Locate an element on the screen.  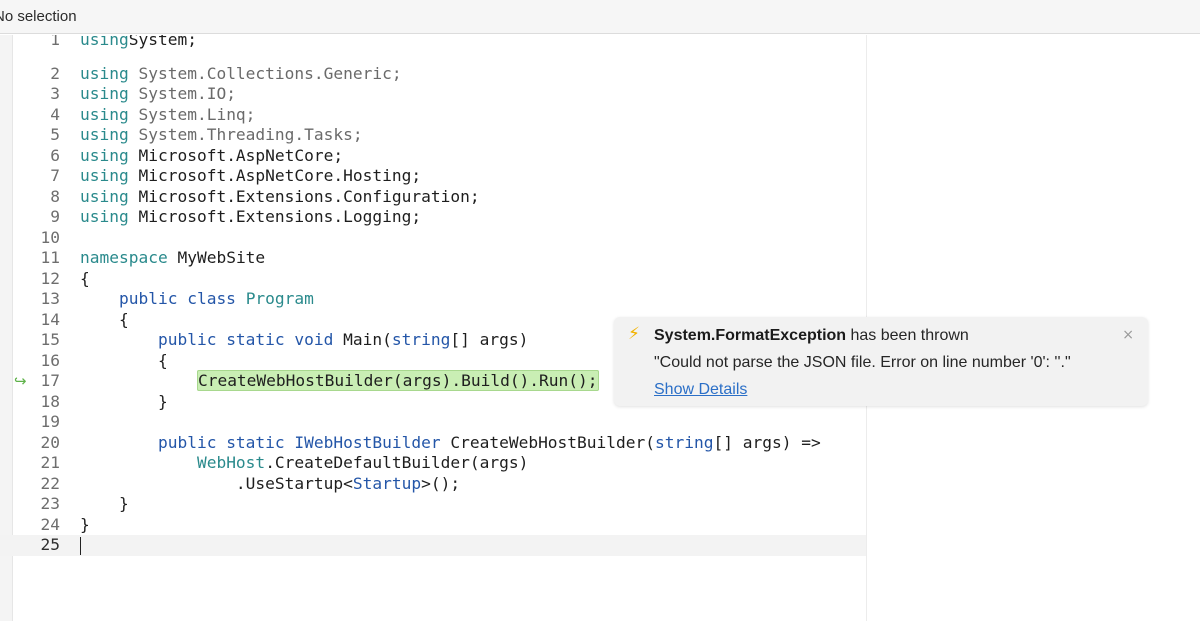
code-token: CreateWebHostBuilder( is located at coordinates (548, 442).